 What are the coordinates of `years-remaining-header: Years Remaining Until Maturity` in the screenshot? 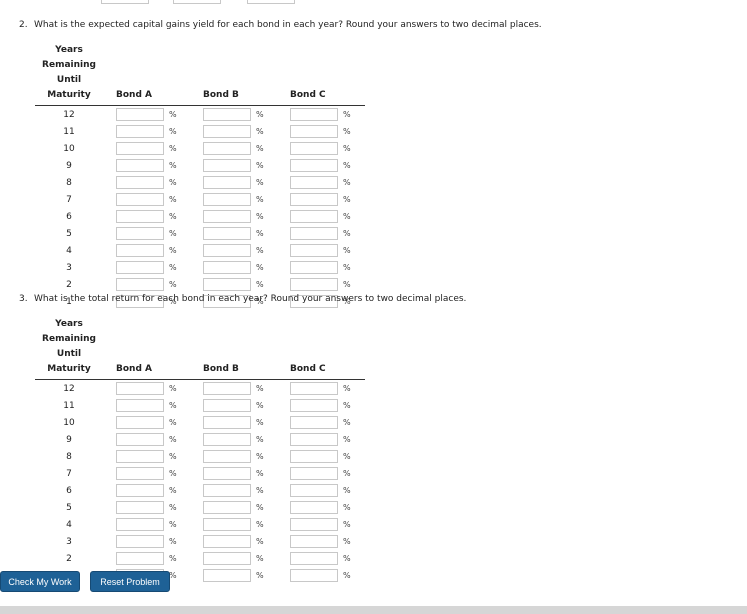 It's located at (69, 348).